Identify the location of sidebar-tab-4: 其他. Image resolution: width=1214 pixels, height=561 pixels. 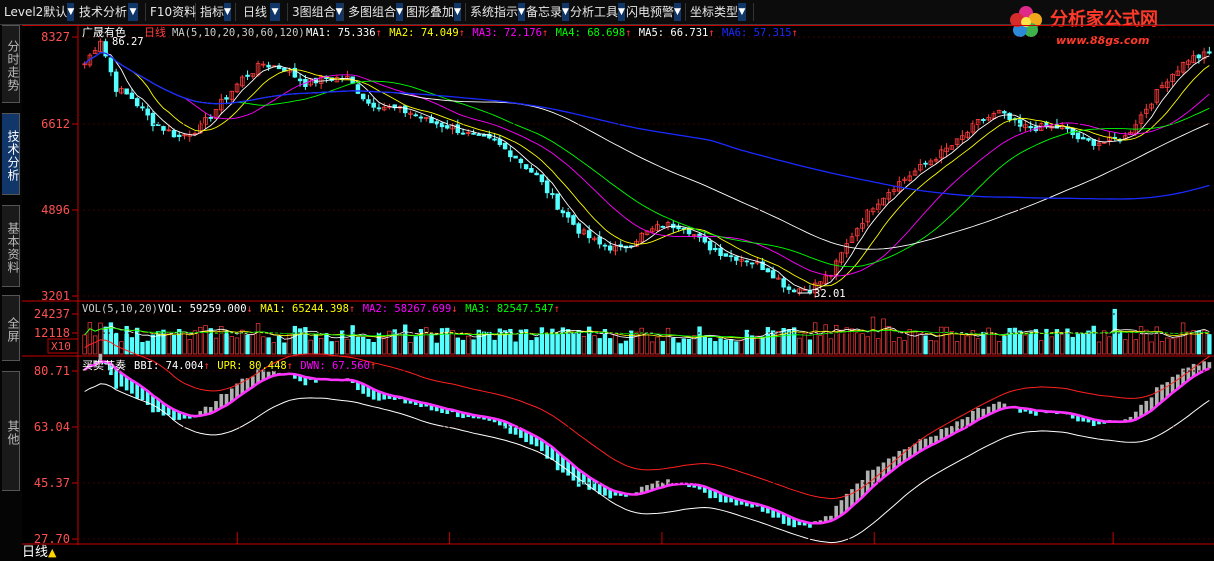
(11, 431).